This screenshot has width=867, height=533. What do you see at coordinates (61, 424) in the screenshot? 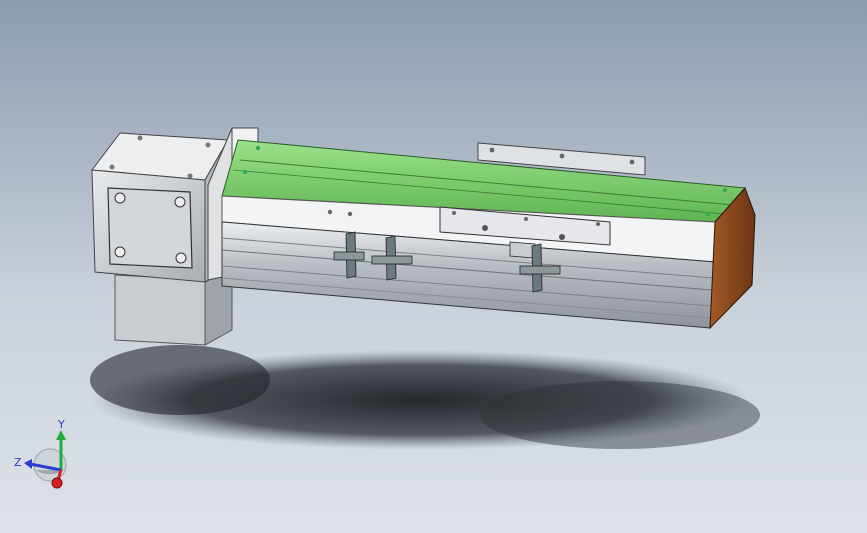
I see `y-axis-label: Y` at bounding box center [61, 424].